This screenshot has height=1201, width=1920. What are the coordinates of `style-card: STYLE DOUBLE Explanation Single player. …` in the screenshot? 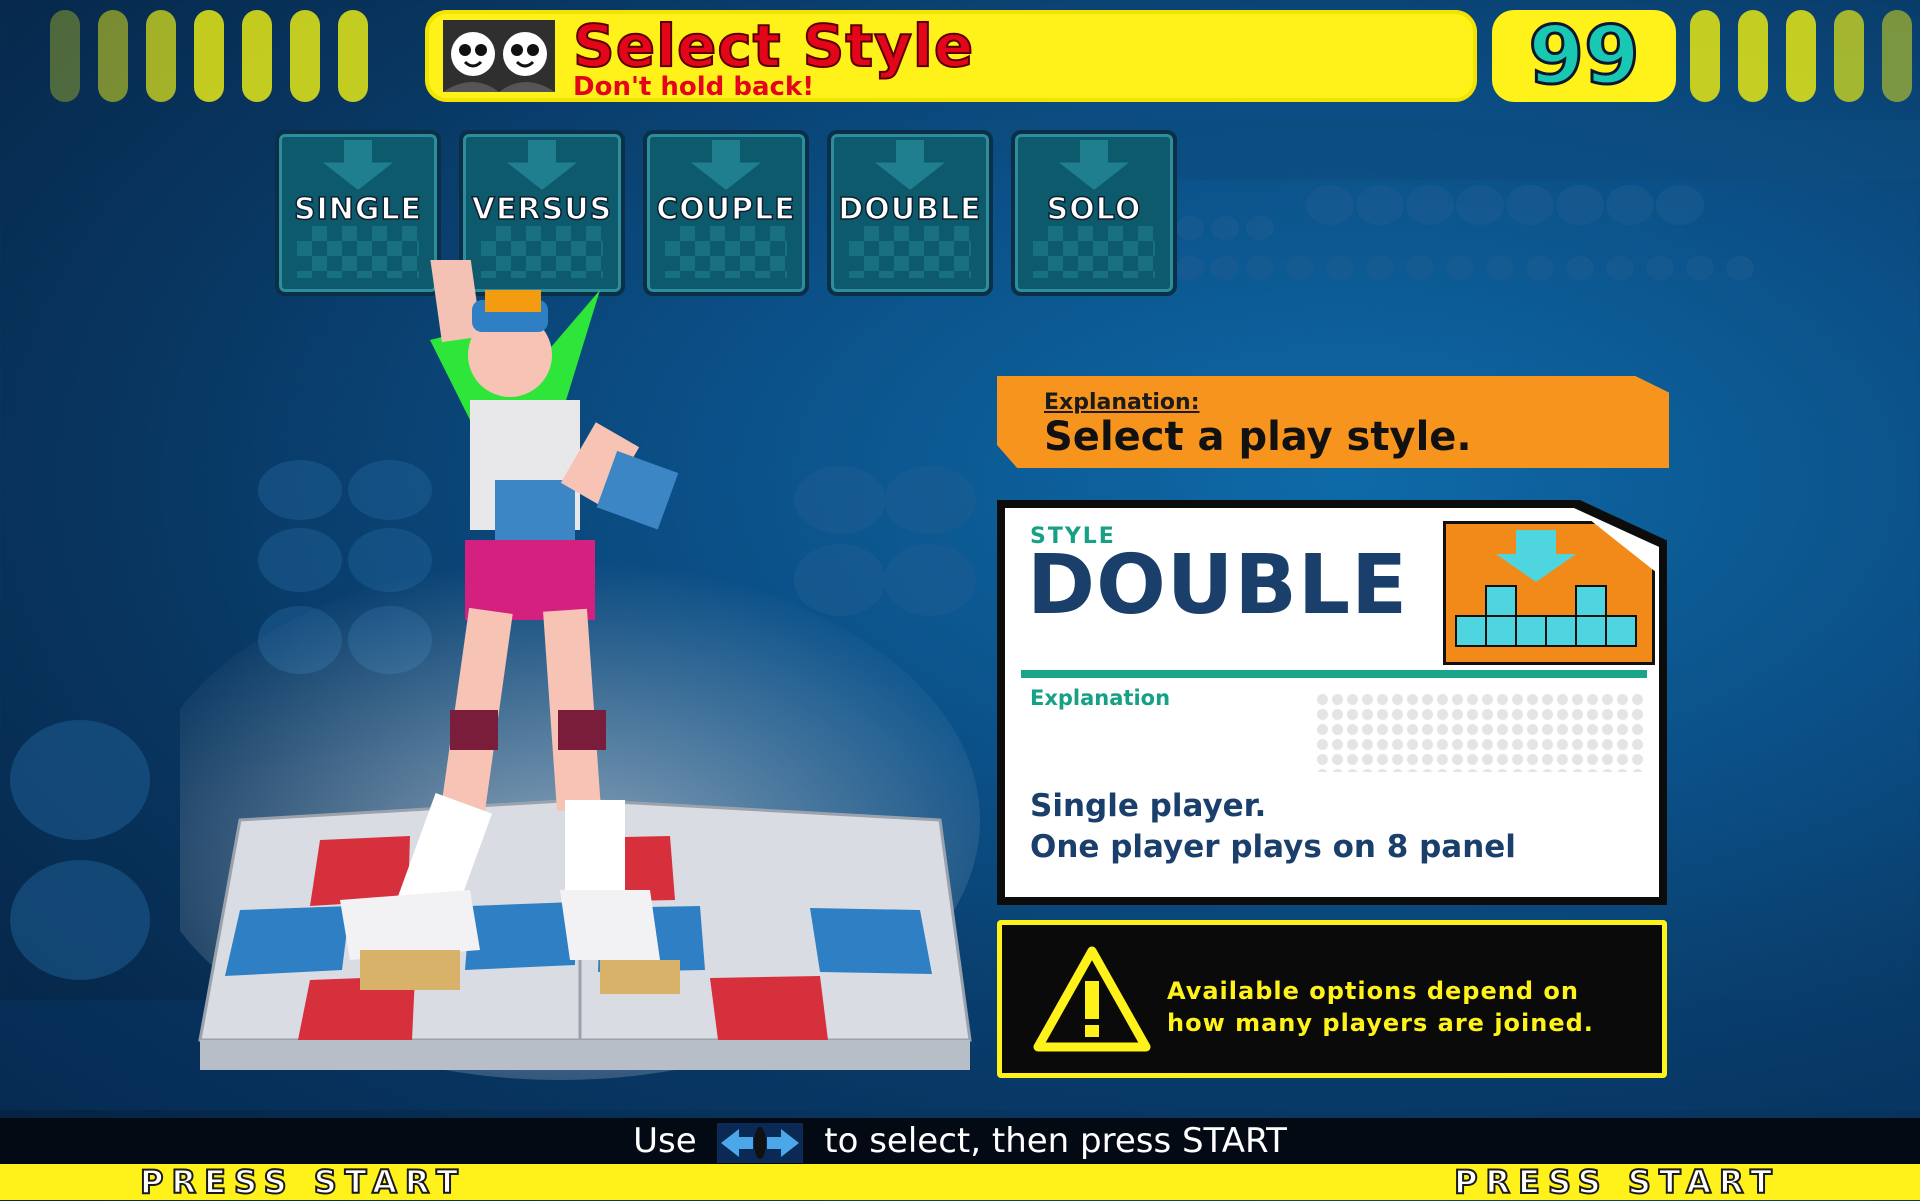 It's located at (1332, 702).